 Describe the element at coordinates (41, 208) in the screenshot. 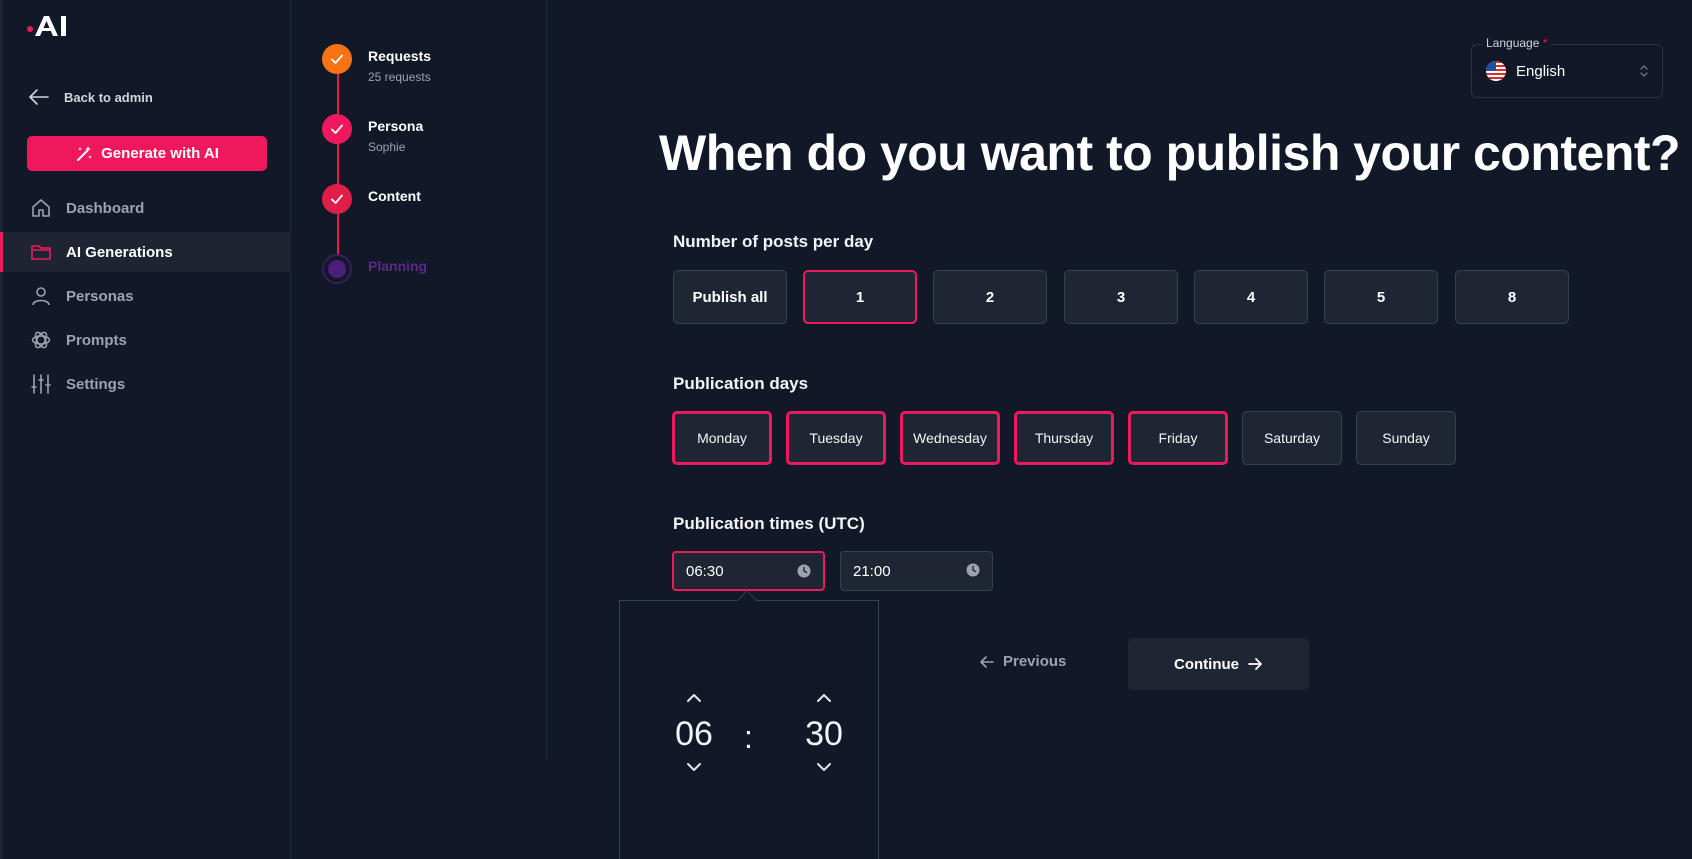

I see `home-icon` at that location.